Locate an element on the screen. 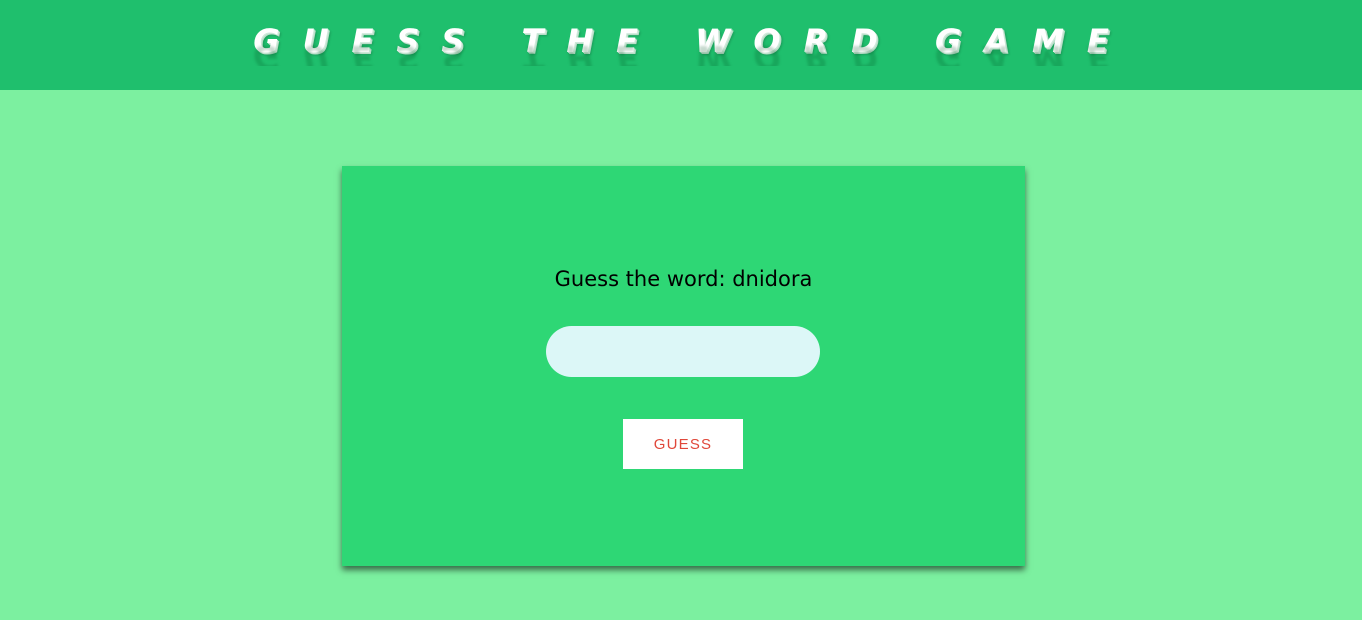  title-reflection: GUESS THE WORD GAME is located at coordinates (681, 51).